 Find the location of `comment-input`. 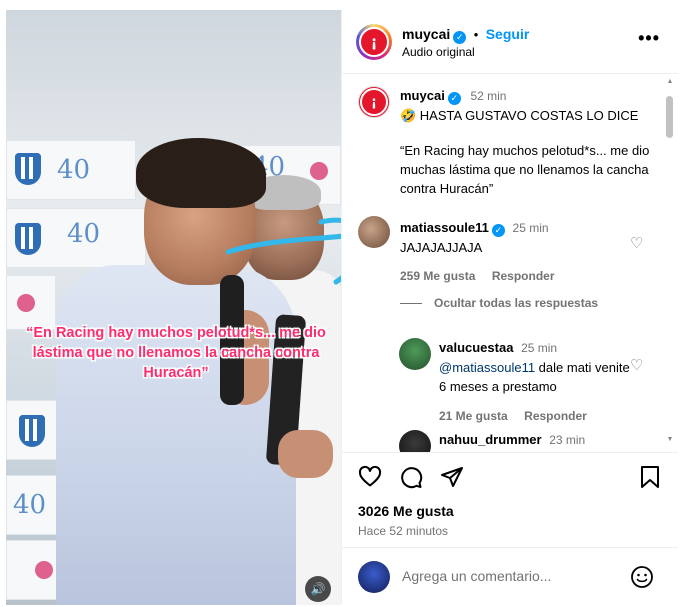

comment-input is located at coordinates (512, 576).